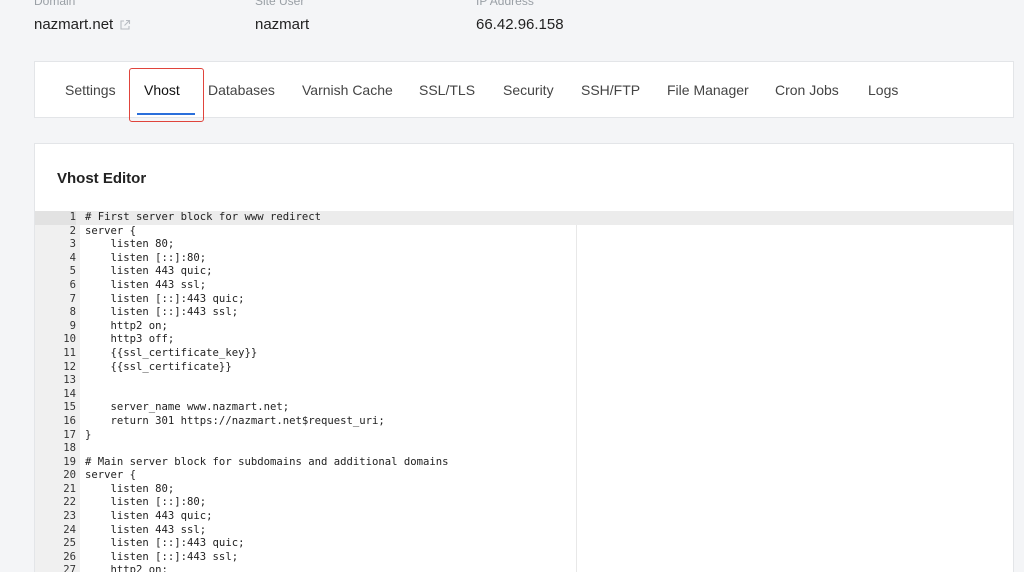 The height and width of the screenshot is (572, 1024). What do you see at coordinates (524, 449) in the screenshot?
I see `code-line: 18` at bounding box center [524, 449].